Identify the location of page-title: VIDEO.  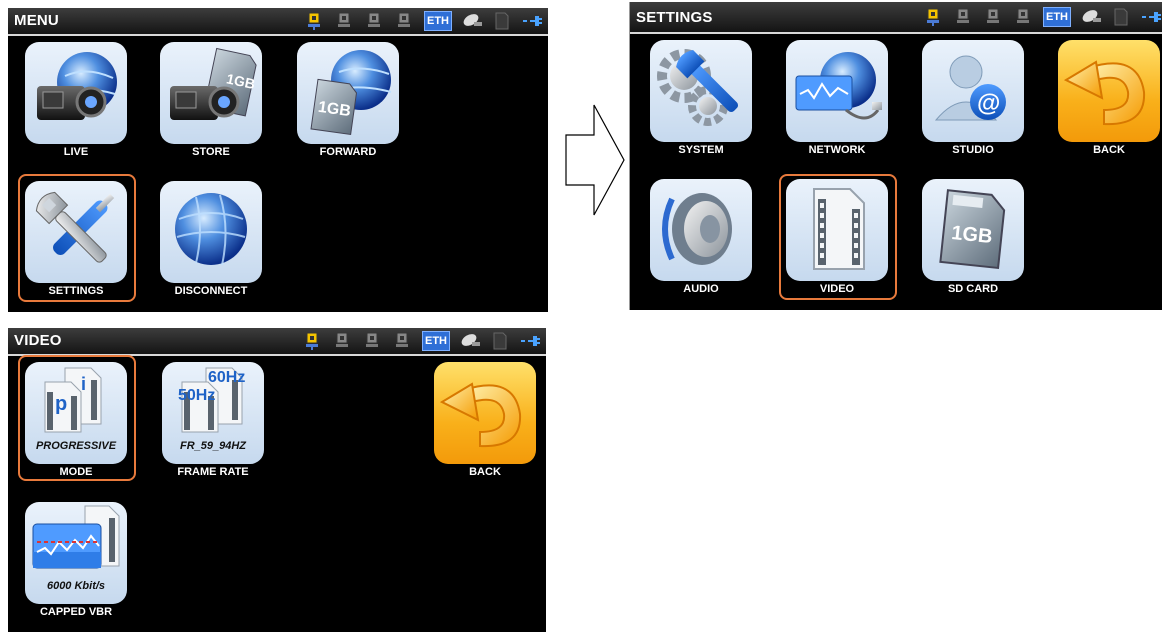
(38, 340).